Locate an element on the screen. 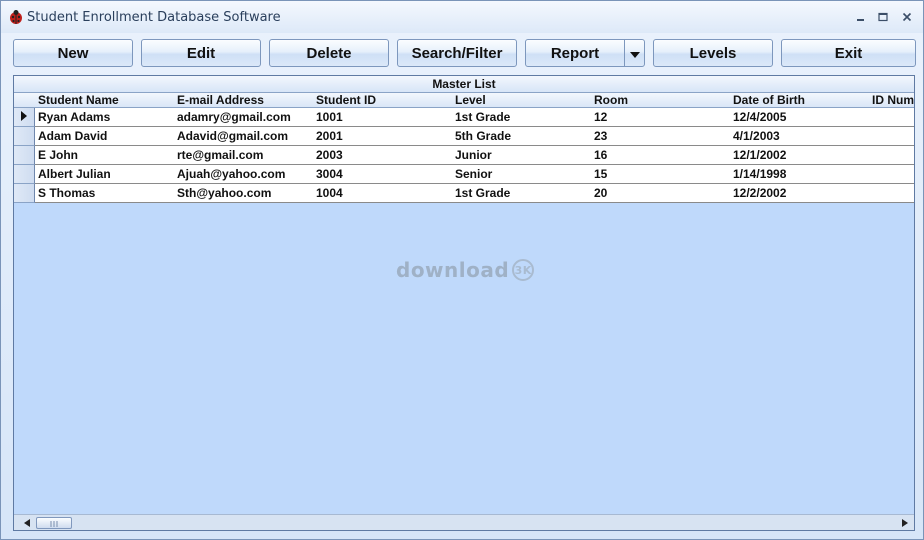 The height and width of the screenshot is (540, 924). watermark-text: download is located at coordinates (453, 270).